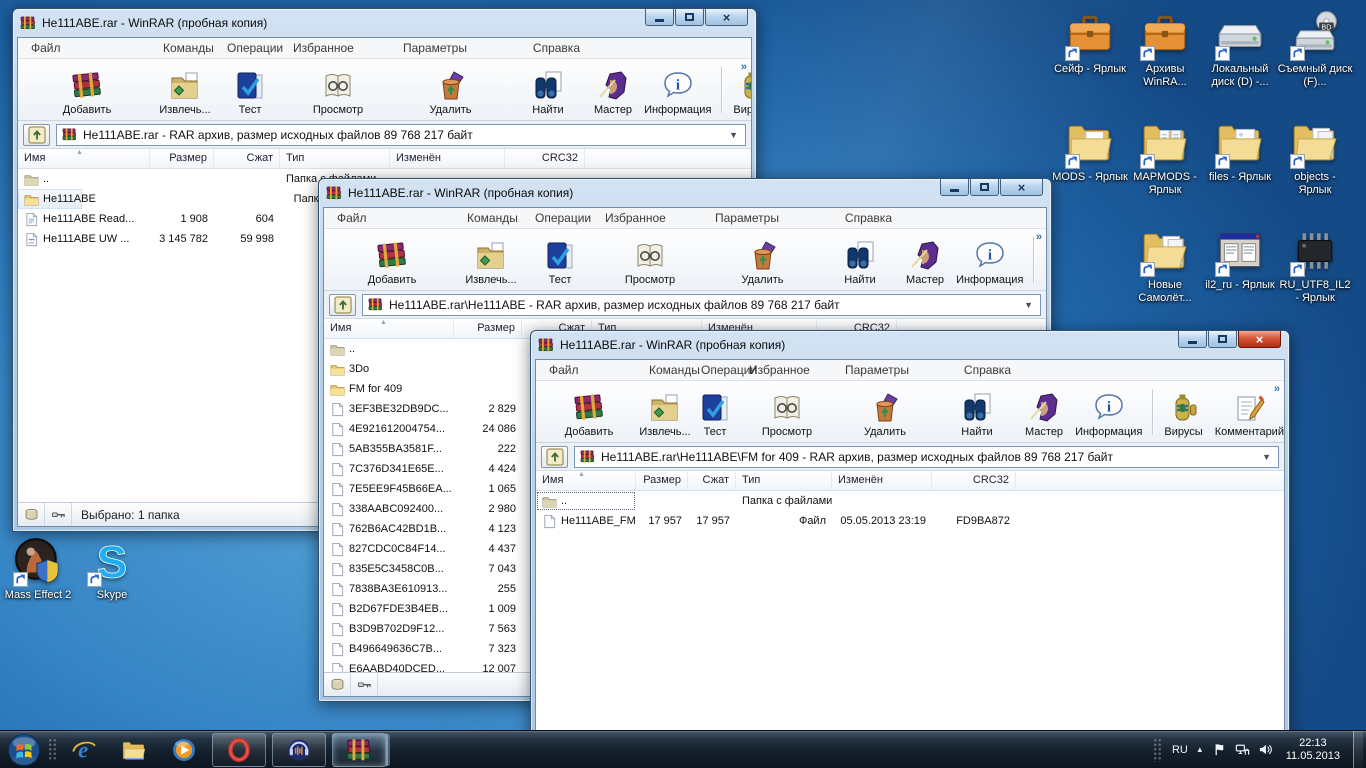 Image resolution: width=1366 pixels, height=768 pixels. What do you see at coordinates (1315, 157) in the screenshot?
I see `desktop-icon: objects - Ярлык` at bounding box center [1315, 157].